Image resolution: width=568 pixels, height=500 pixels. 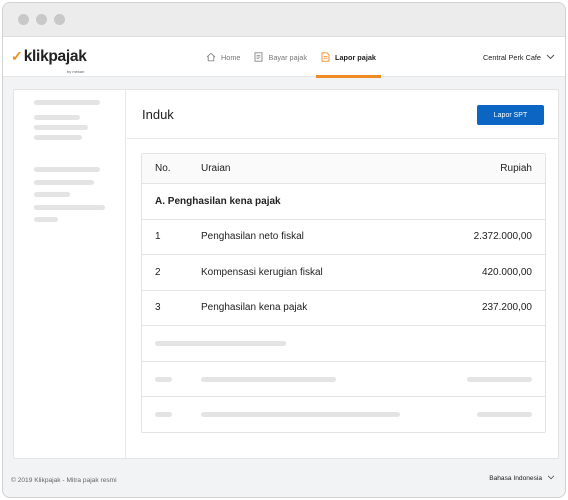 I want to click on window-maximize-control, so click(x=59, y=19).